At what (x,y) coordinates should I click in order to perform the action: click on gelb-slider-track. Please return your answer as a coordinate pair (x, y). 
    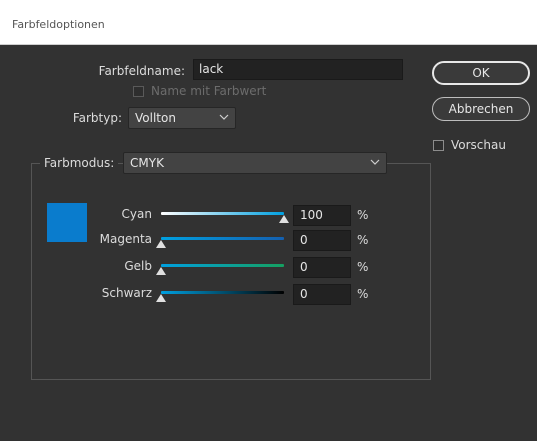
    Looking at the image, I should click on (222, 265).